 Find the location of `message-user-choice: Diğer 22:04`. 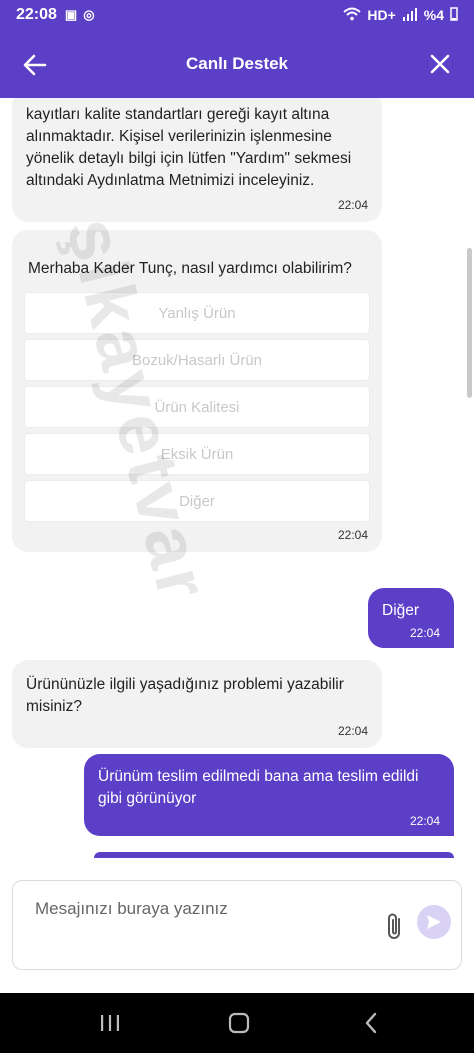

message-user-choice: Diğer 22:04 is located at coordinates (411, 618).